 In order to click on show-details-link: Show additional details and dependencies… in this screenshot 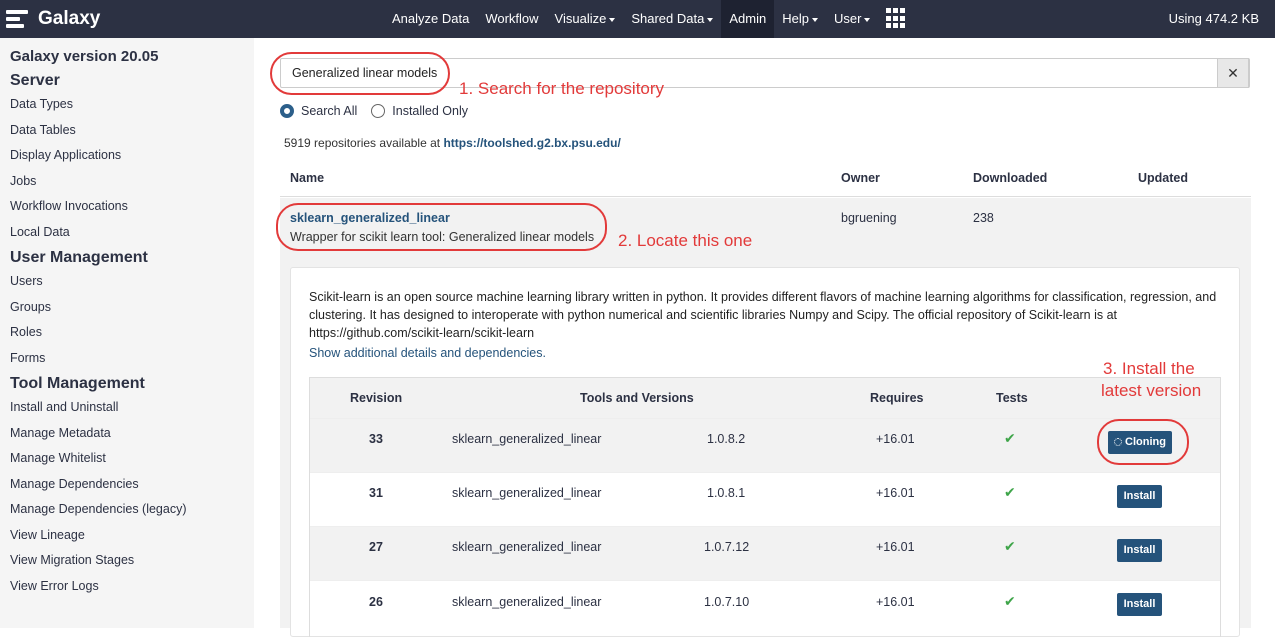, I will do `click(427, 353)`.